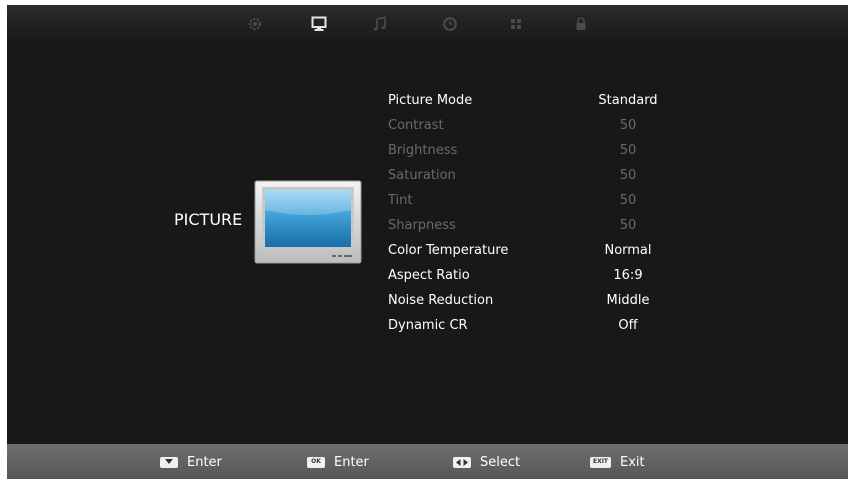  What do you see at coordinates (400, 200) in the screenshot?
I see `menu-item-label: Tint` at bounding box center [400, 200].